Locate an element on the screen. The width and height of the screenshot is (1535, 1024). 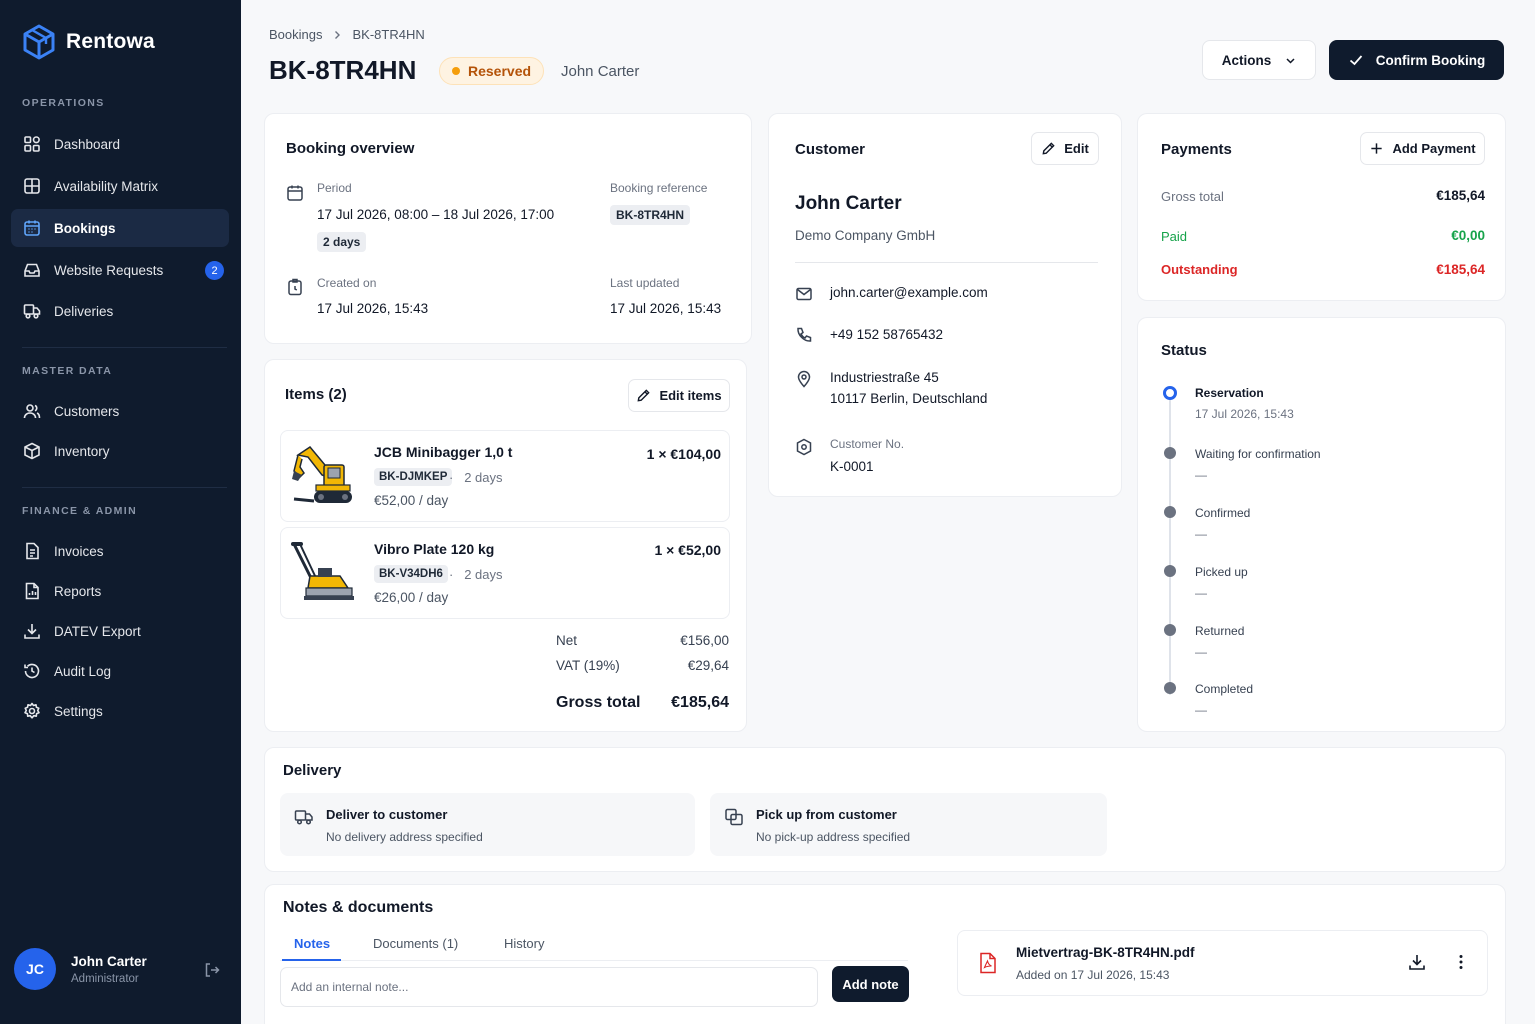
item-code-chip: BK-DJMKEP is located at coordinates (413, 477).